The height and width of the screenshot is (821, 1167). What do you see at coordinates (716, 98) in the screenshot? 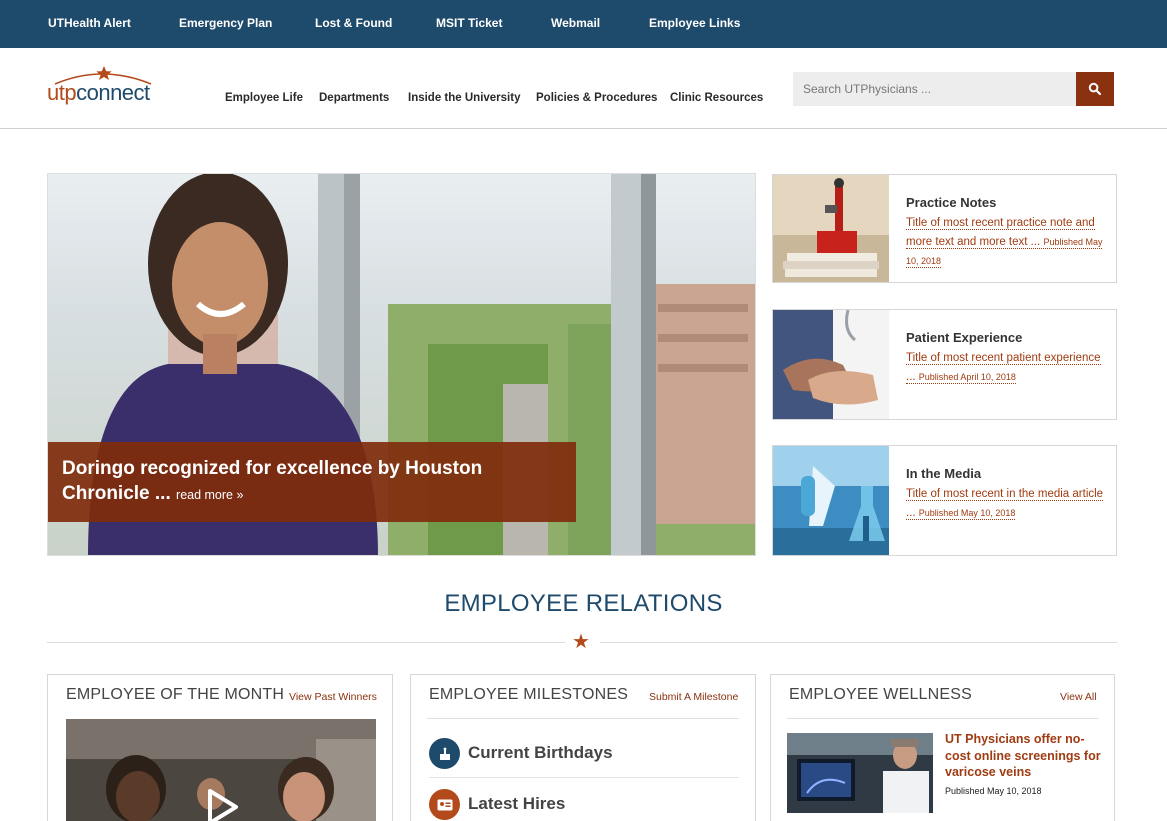
I see `nav-clinic-resources: Clinic Resources` at bounding box center [716, 98].